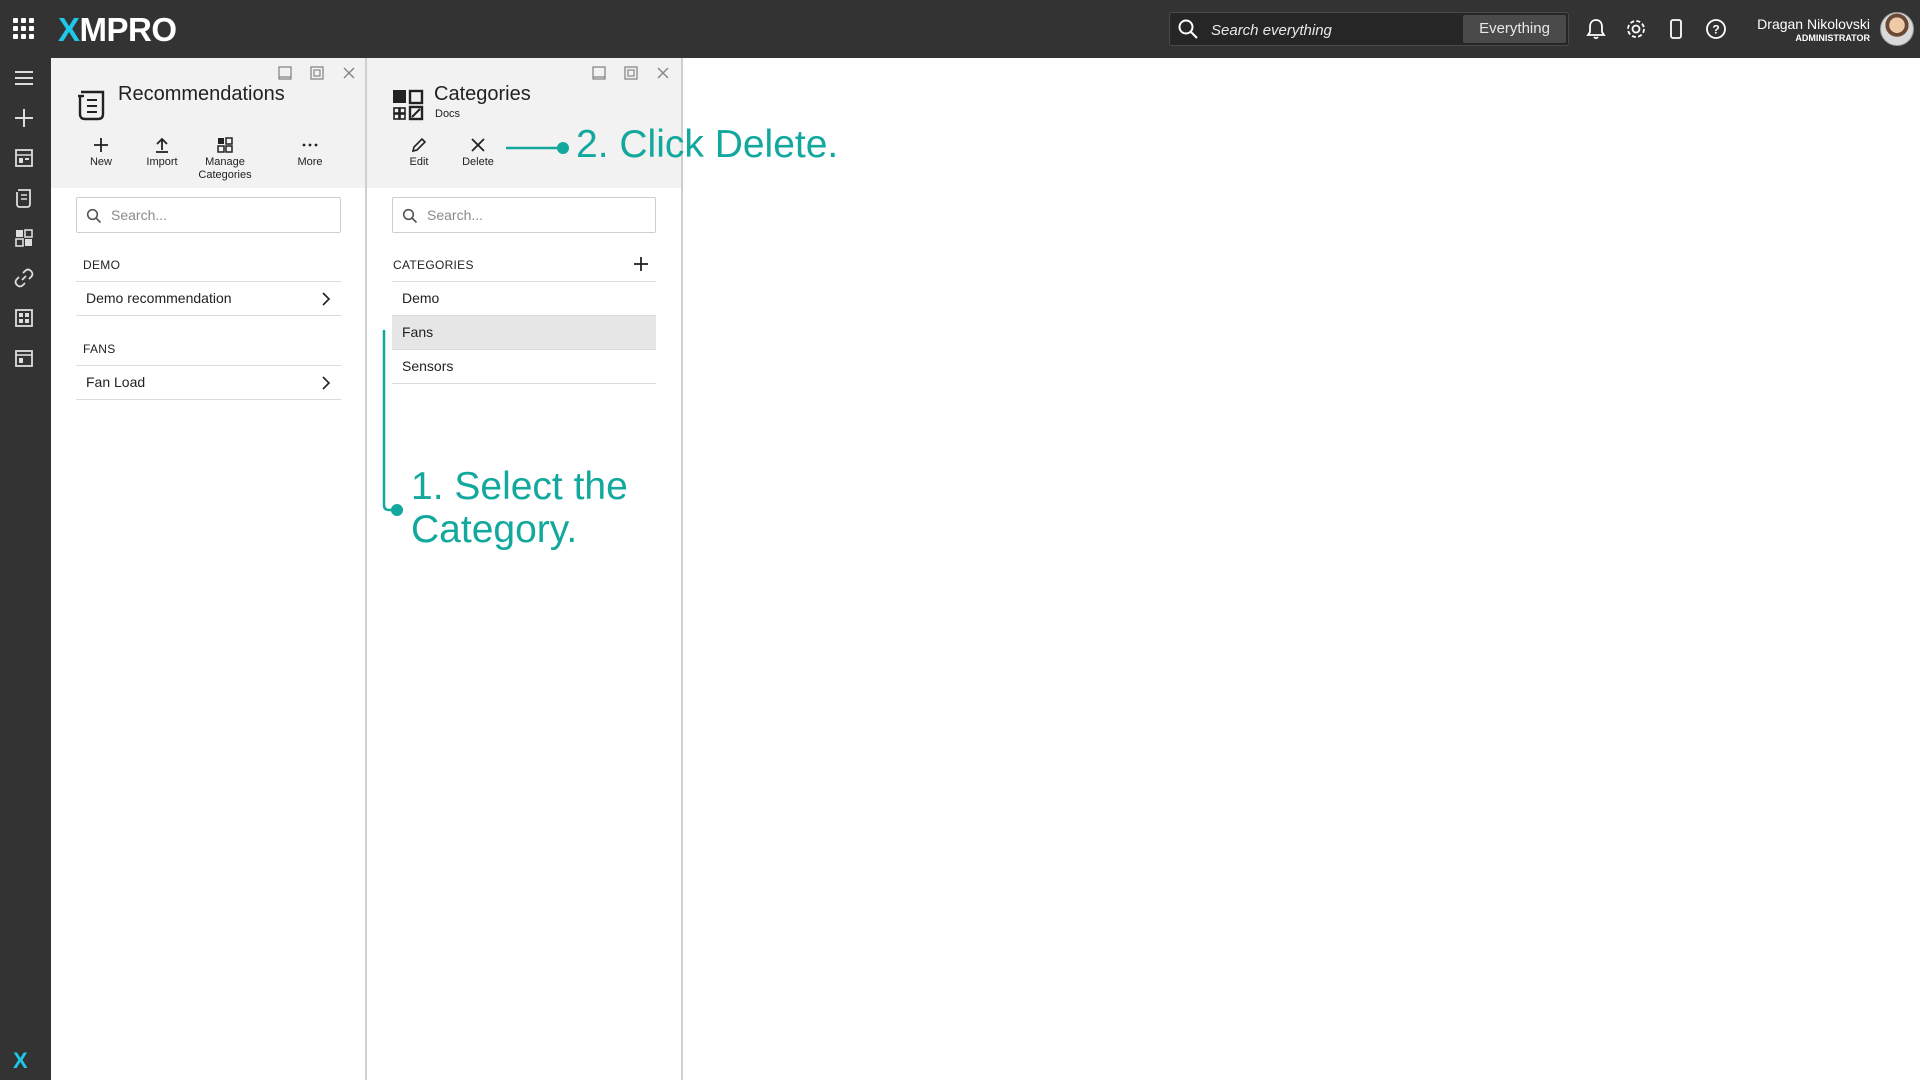 This screenshot has width=1920, height=1080. Describe the element at coordinates (397, 510) in the screenshot. I see `step1-marker` at that location.